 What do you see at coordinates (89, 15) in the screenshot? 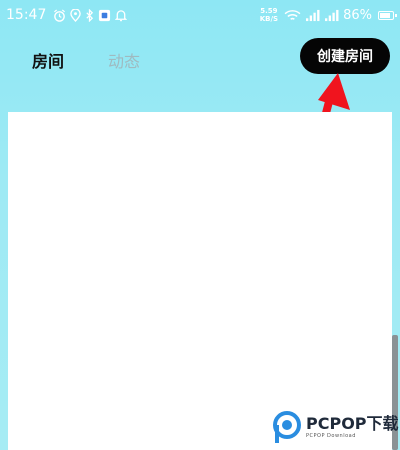
I see `bluetooth-icon` at bounding box center [89, 15].